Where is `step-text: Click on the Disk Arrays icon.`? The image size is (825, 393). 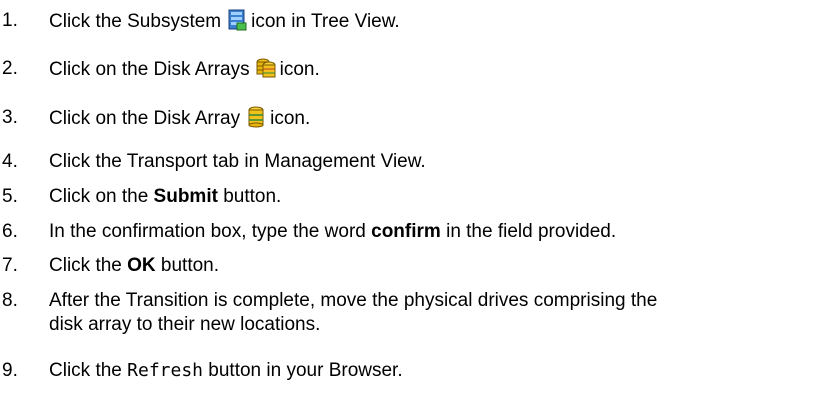
step-text: Click on the Disk Arrays icon. is located at coordinates (184, 68).